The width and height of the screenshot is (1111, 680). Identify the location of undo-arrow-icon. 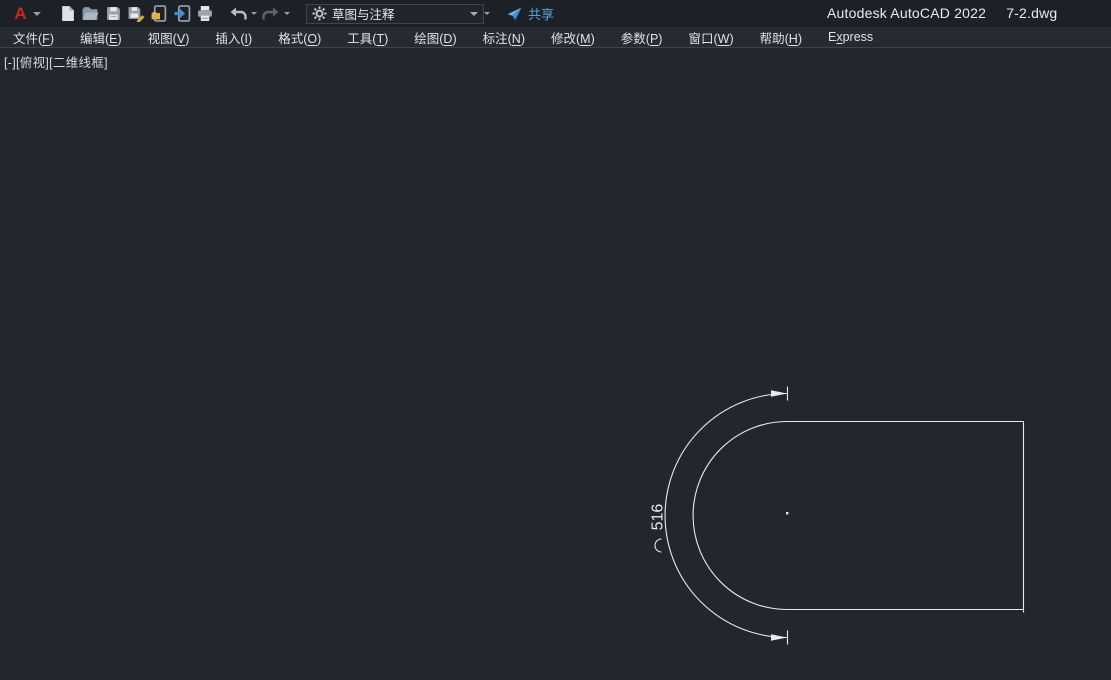
(238, 13).